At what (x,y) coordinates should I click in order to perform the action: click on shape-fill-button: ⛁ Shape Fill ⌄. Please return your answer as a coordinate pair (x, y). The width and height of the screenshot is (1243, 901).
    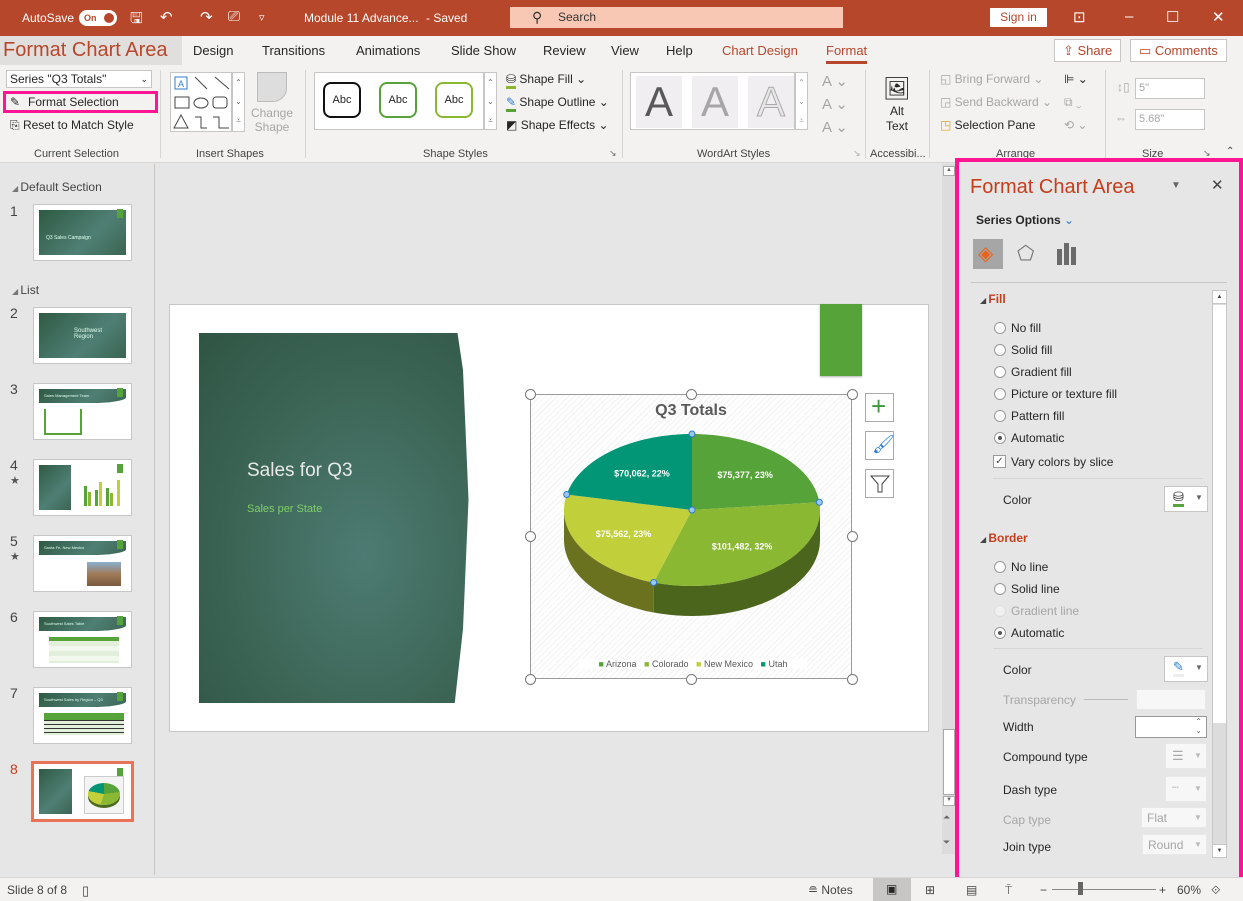
    Looking at the image, I should click on (546, 80).